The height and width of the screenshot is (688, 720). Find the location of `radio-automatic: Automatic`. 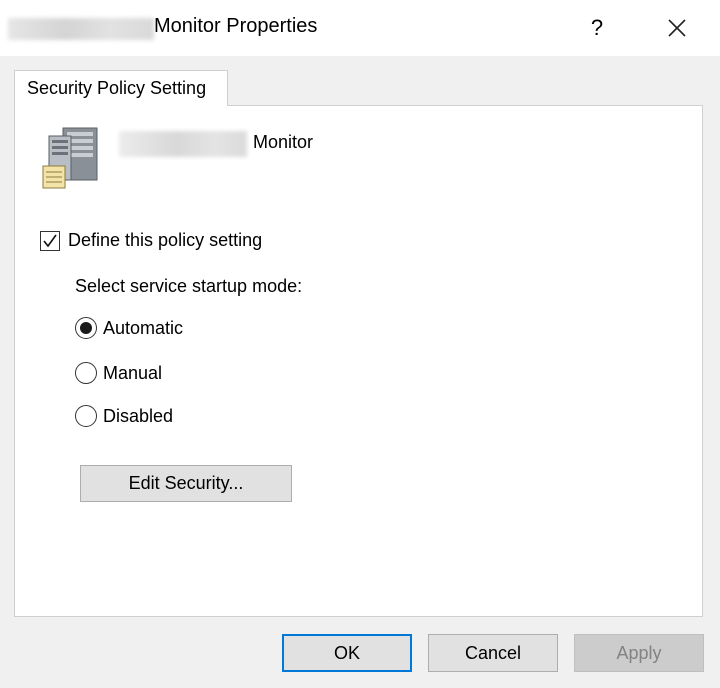

radio-automatic: Automatic is located at coordinates (129, 328).